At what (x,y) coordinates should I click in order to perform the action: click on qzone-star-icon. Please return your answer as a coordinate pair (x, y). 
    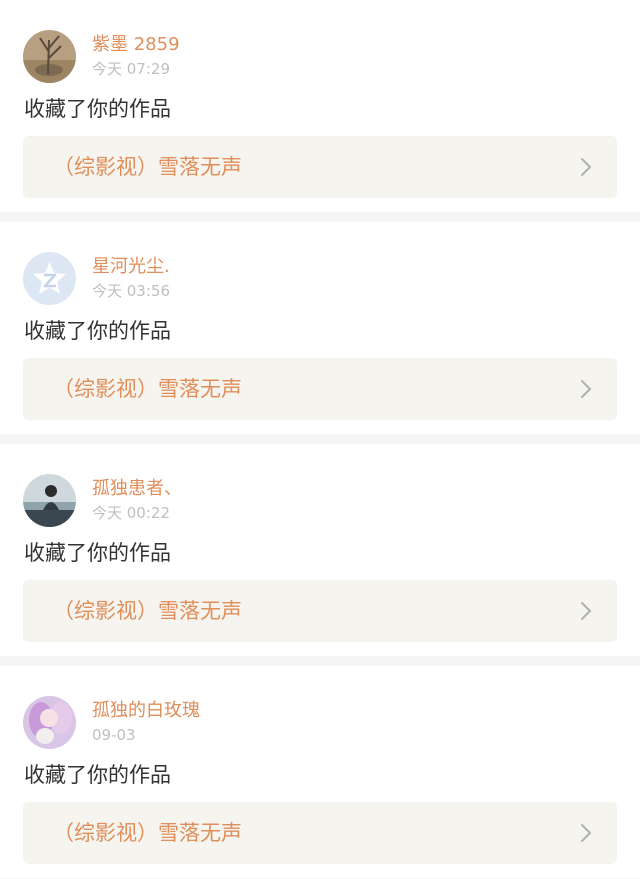
    Looking at the image, I should click on (49, 278).